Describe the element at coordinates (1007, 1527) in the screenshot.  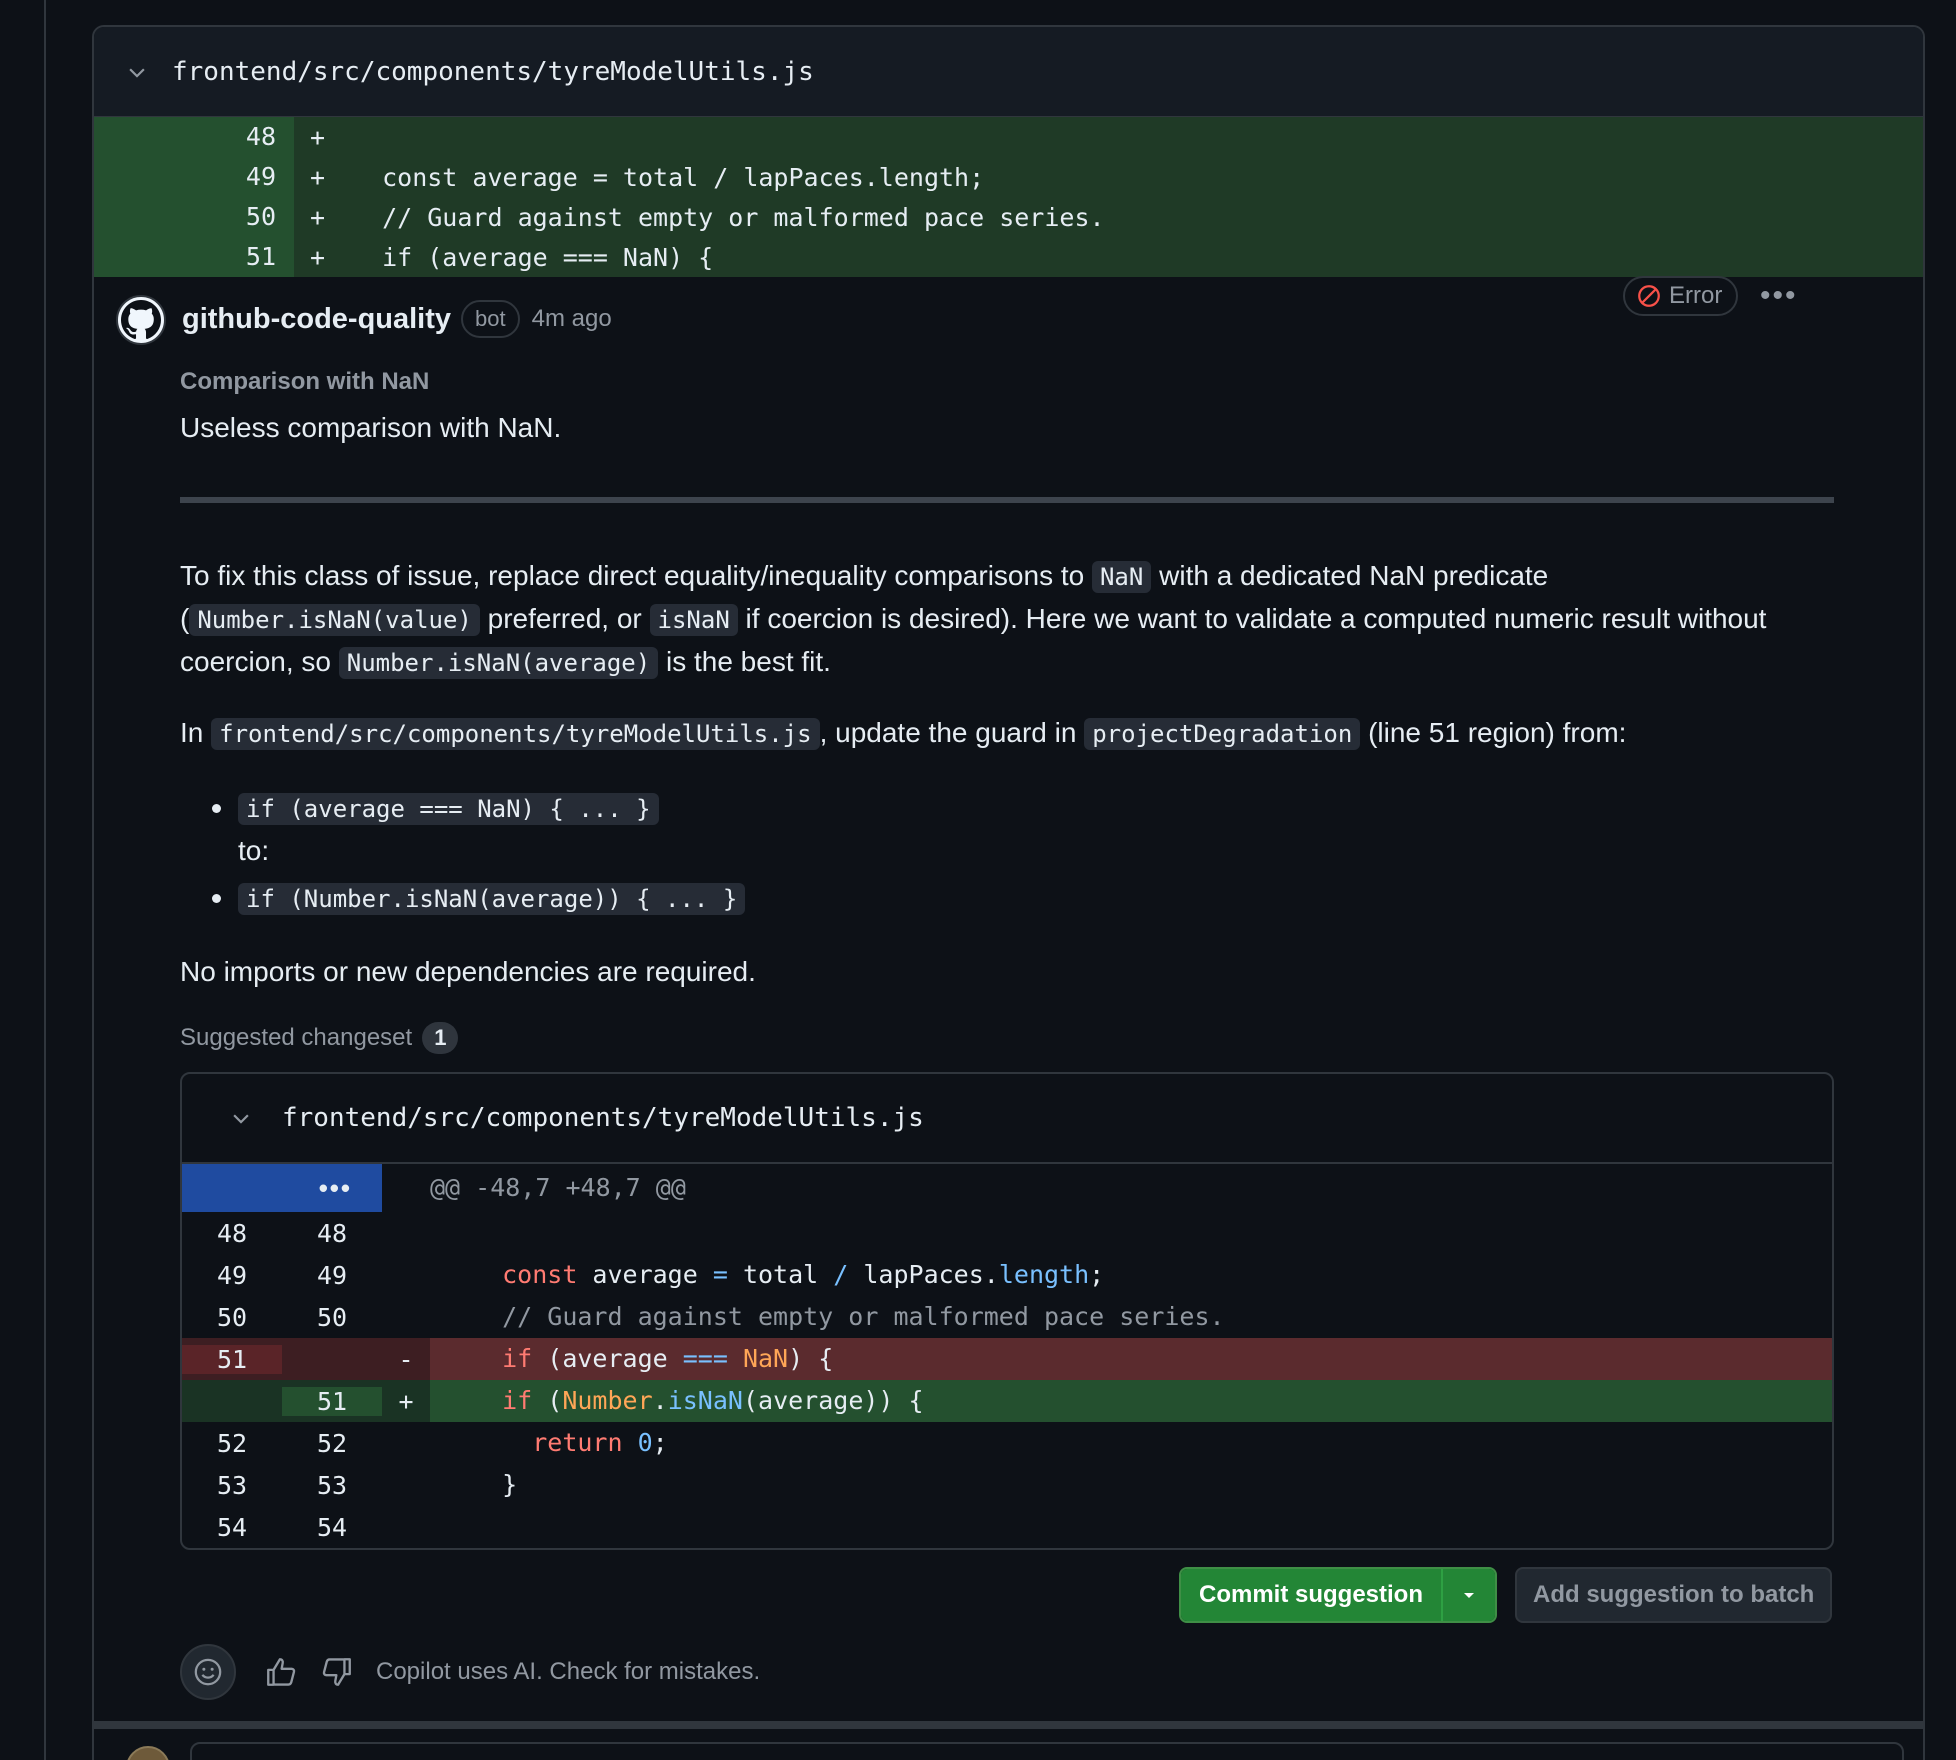
I see `diff-row: 54 54` at that location.